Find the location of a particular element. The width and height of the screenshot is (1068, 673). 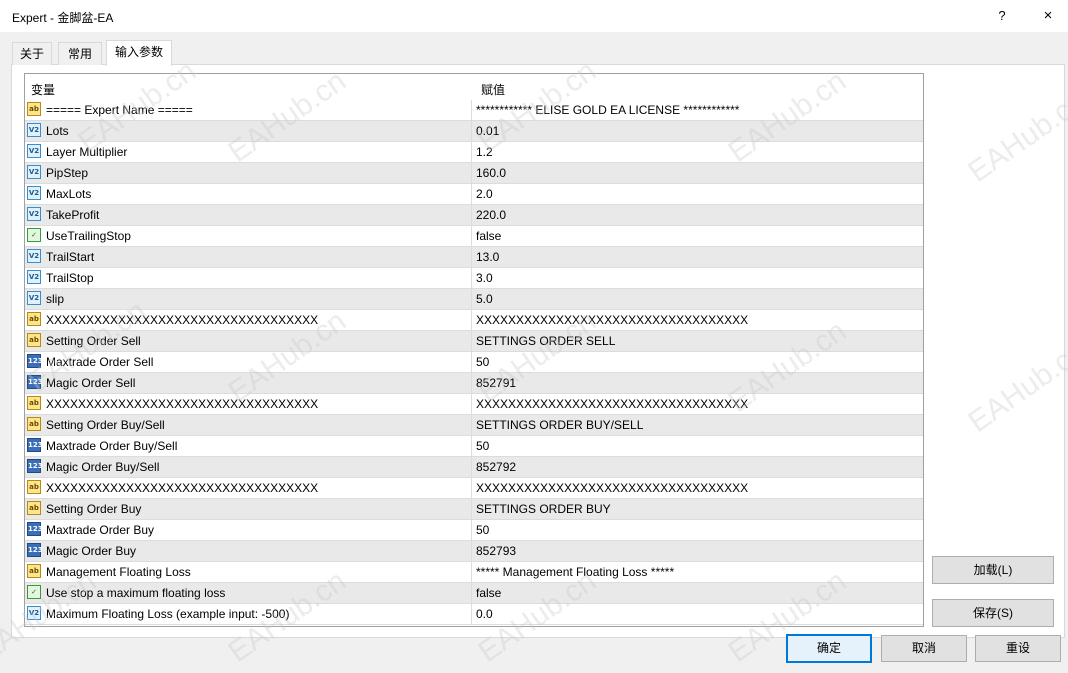

value-cell: 13.0 is located at coordinates (699, 257).